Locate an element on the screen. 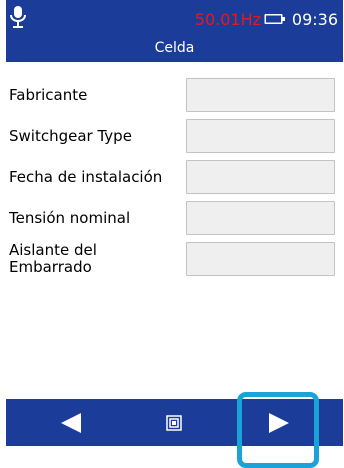  form-row-tension-nominal: Tensión nominal is located at coordinates (174, 221).